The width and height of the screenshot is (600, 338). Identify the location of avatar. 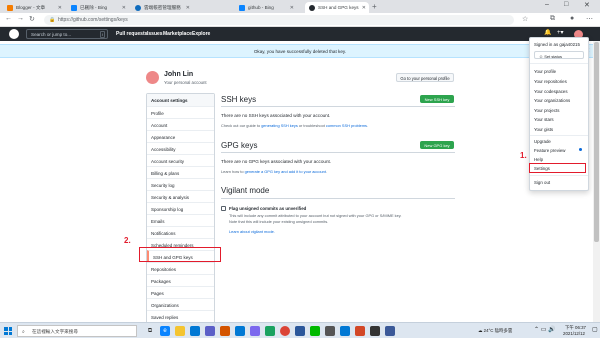
(152, 77).